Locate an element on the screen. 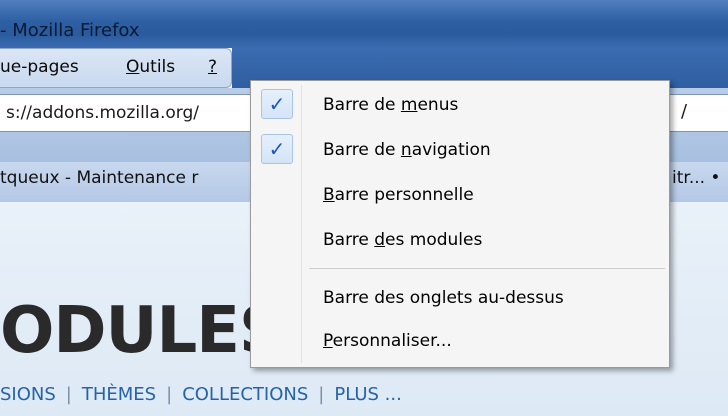 The height and width of the screenshot is (416, 728). context-menu-item-menu-bar: ✓ Barre de menus is located at coordinates (460, 105).